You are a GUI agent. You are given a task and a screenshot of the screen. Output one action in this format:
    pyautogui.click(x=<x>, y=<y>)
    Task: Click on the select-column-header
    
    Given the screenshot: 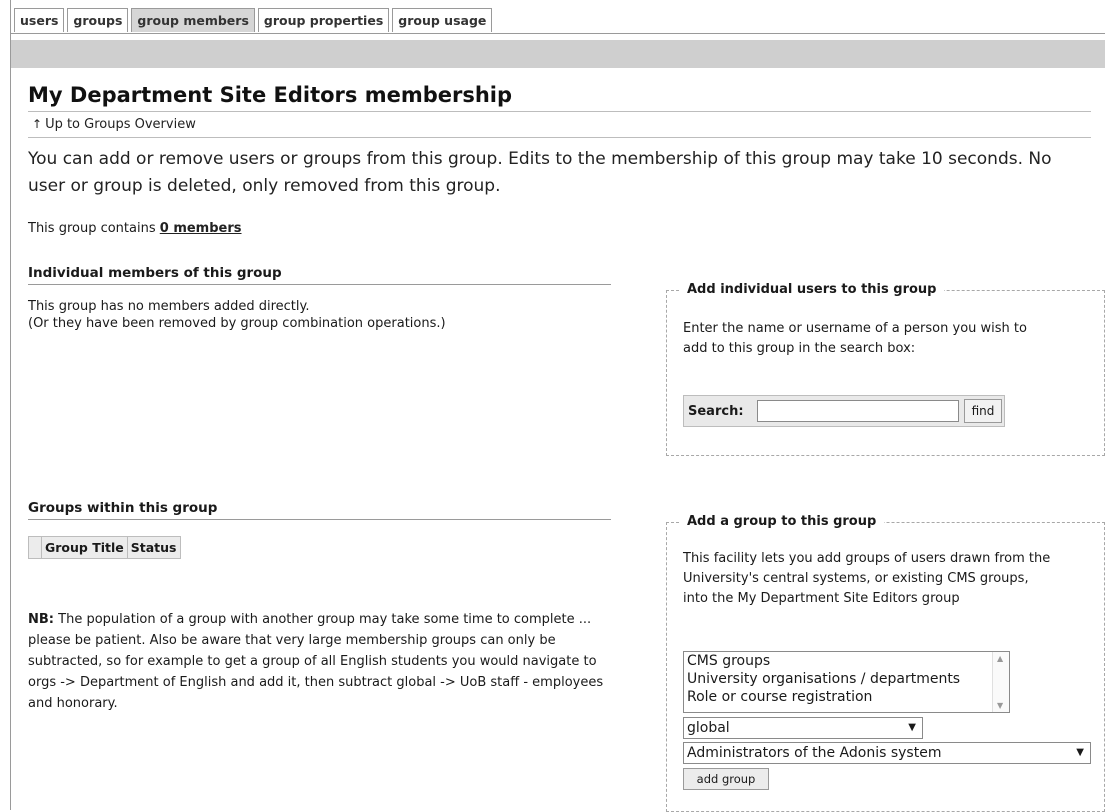 What is the action you would take?
    pyautogui.click(x=35, y=548)
    